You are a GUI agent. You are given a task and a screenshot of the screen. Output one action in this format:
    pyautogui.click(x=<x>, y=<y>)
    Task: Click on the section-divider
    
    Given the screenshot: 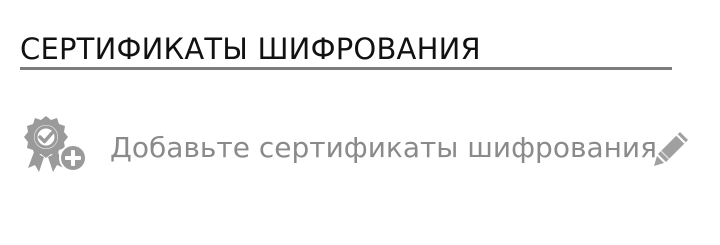 What is the action you would take?
    pyautogui.click(x=346, y=68)
    